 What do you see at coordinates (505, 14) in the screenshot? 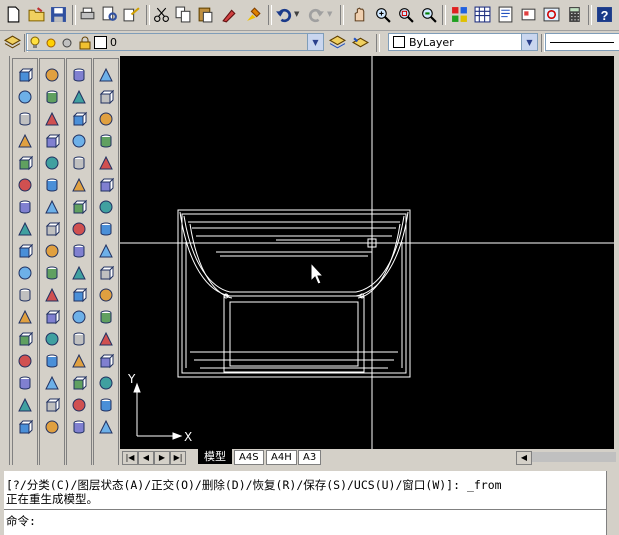
I see `tool-palettes-icon` at bounding box center [505, 14].